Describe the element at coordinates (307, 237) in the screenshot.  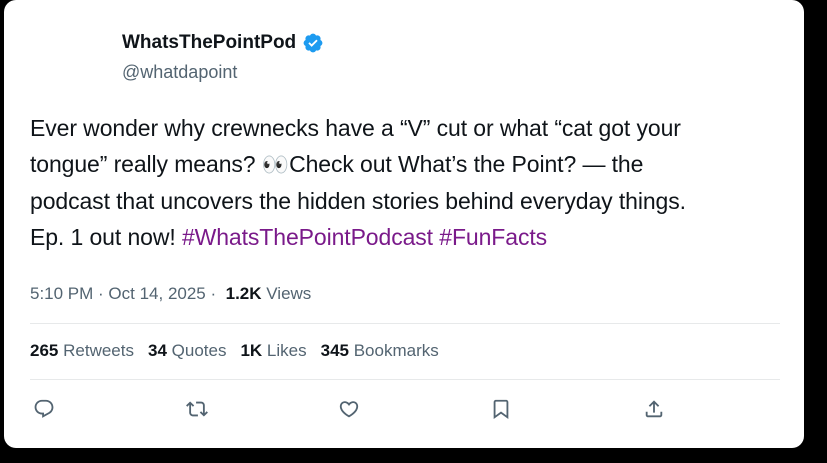
I see `hashtag-whatsthepointpodcast: #WhatsThePointPodcast` at that location.